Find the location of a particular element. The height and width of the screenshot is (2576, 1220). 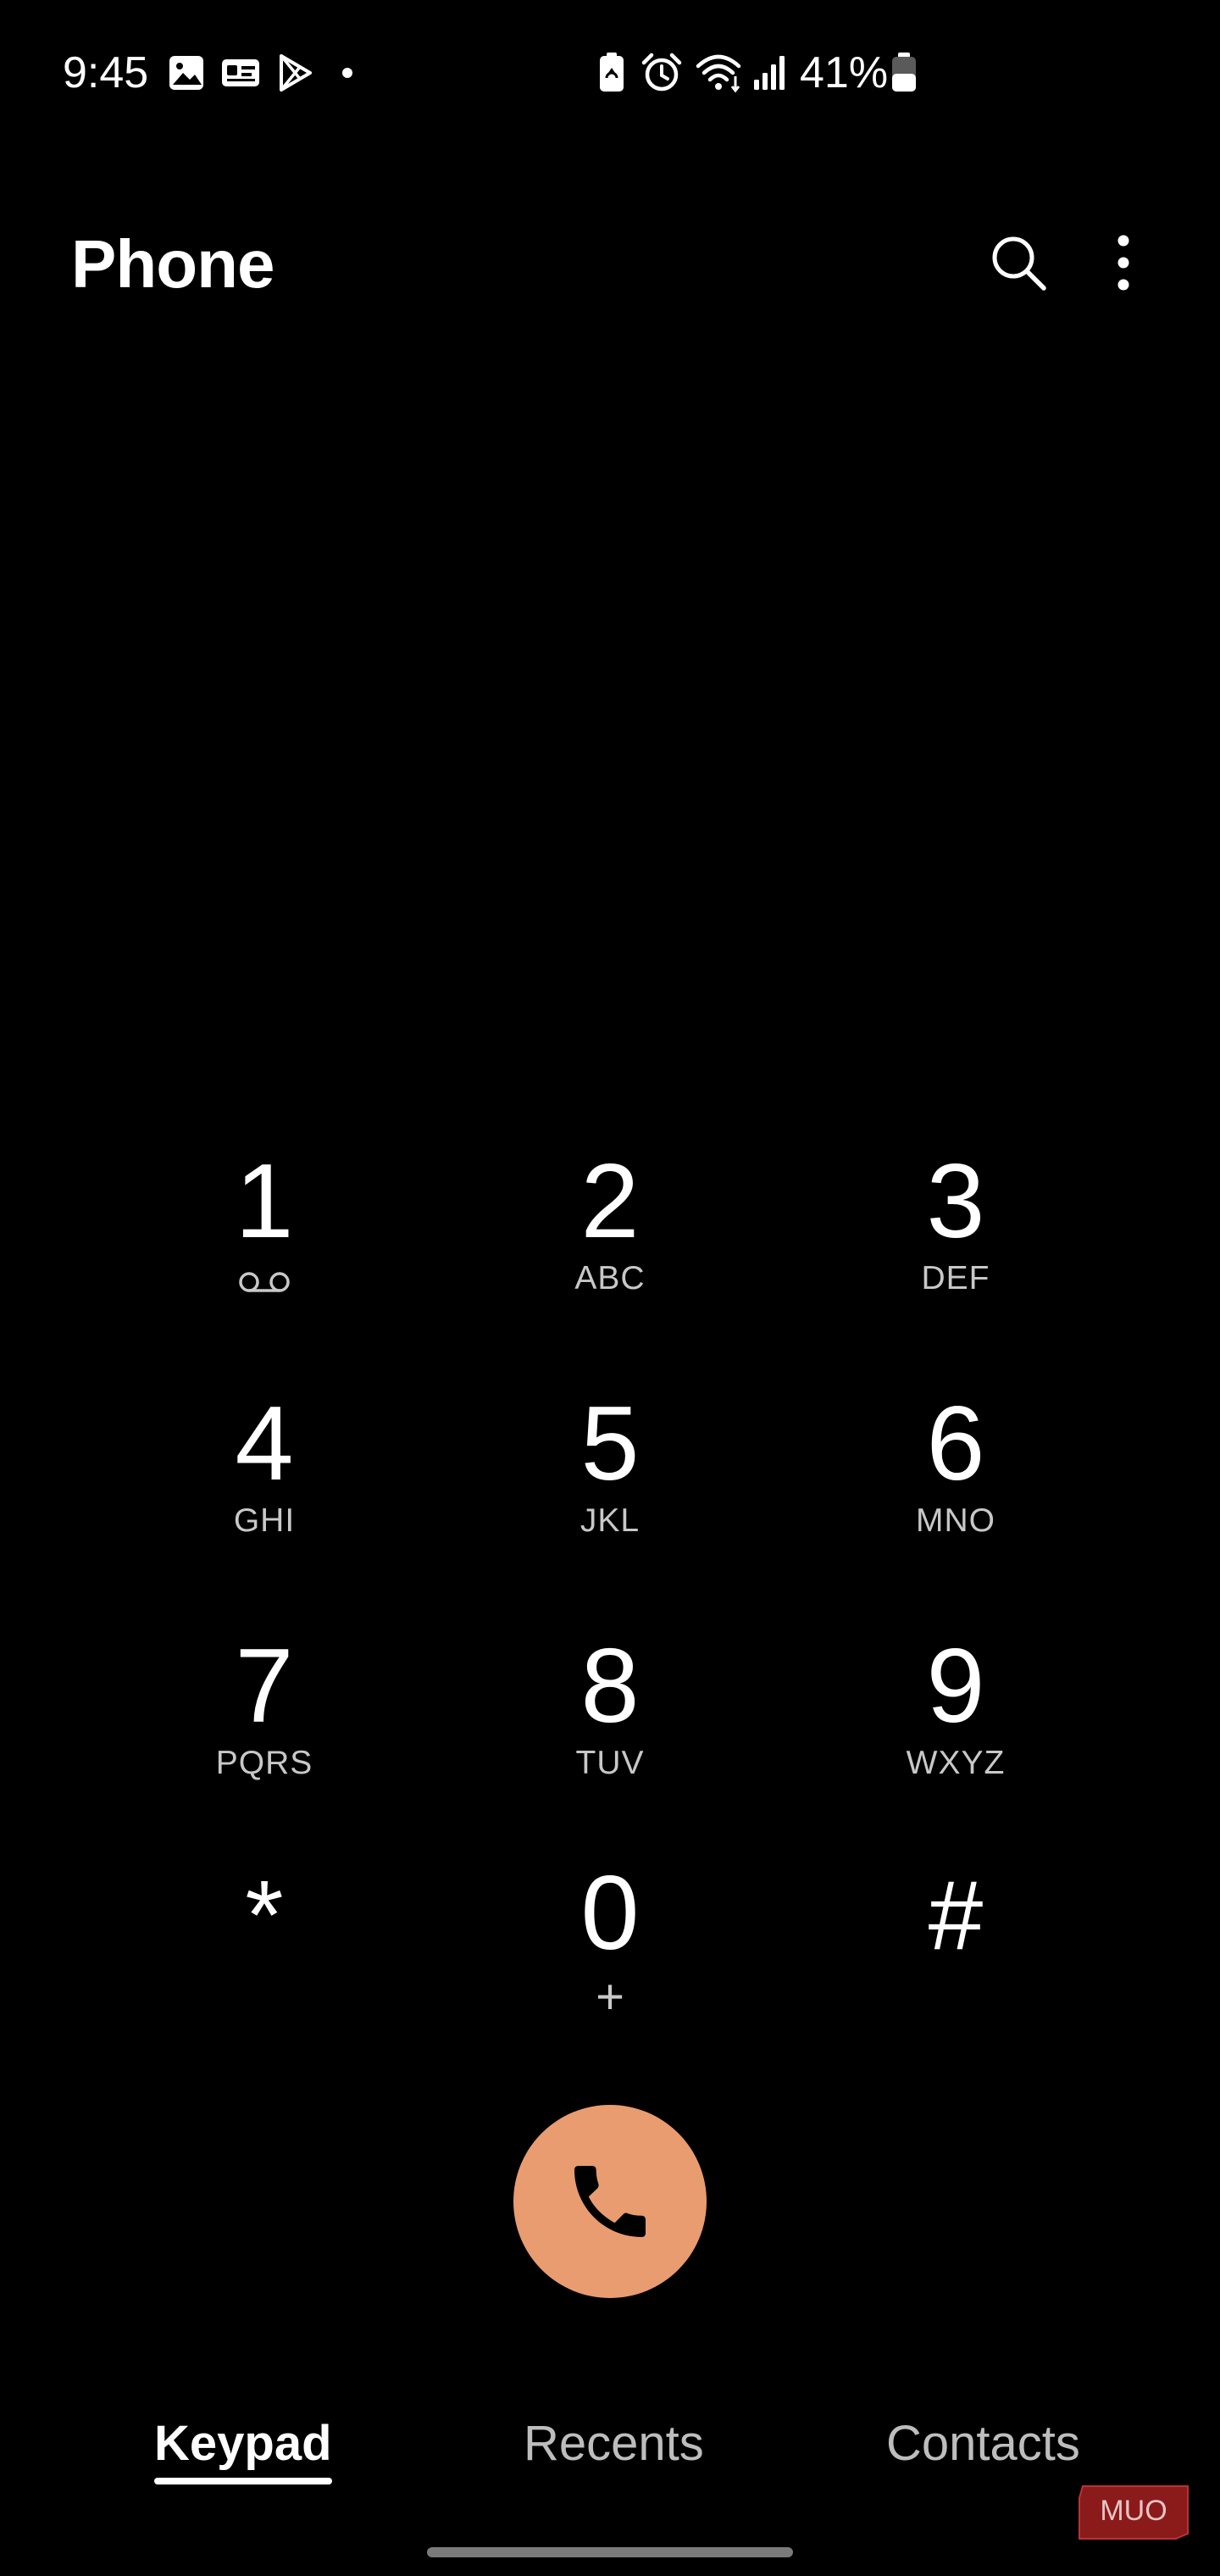

key-letters: WXYZ is located at coordinates (956, 1763).